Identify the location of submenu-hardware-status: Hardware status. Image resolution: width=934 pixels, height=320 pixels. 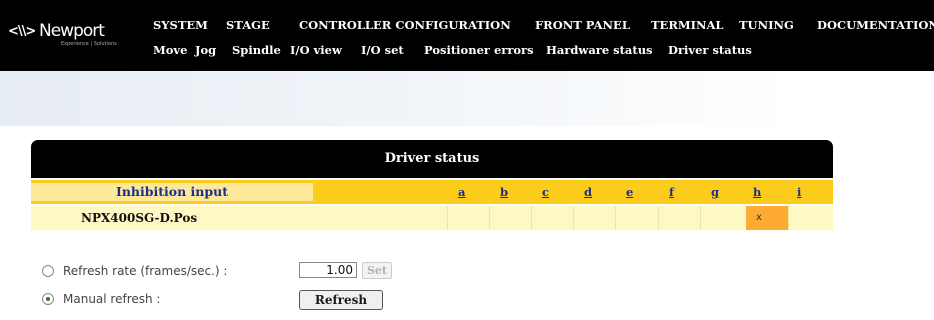
(599, 50).